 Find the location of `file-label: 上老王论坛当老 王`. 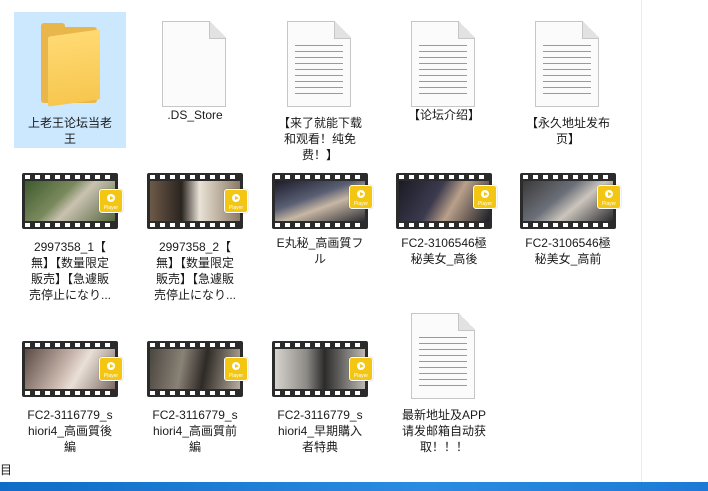

file-label: 上老王论坛当老 王 is located at coordinates (69, 131).